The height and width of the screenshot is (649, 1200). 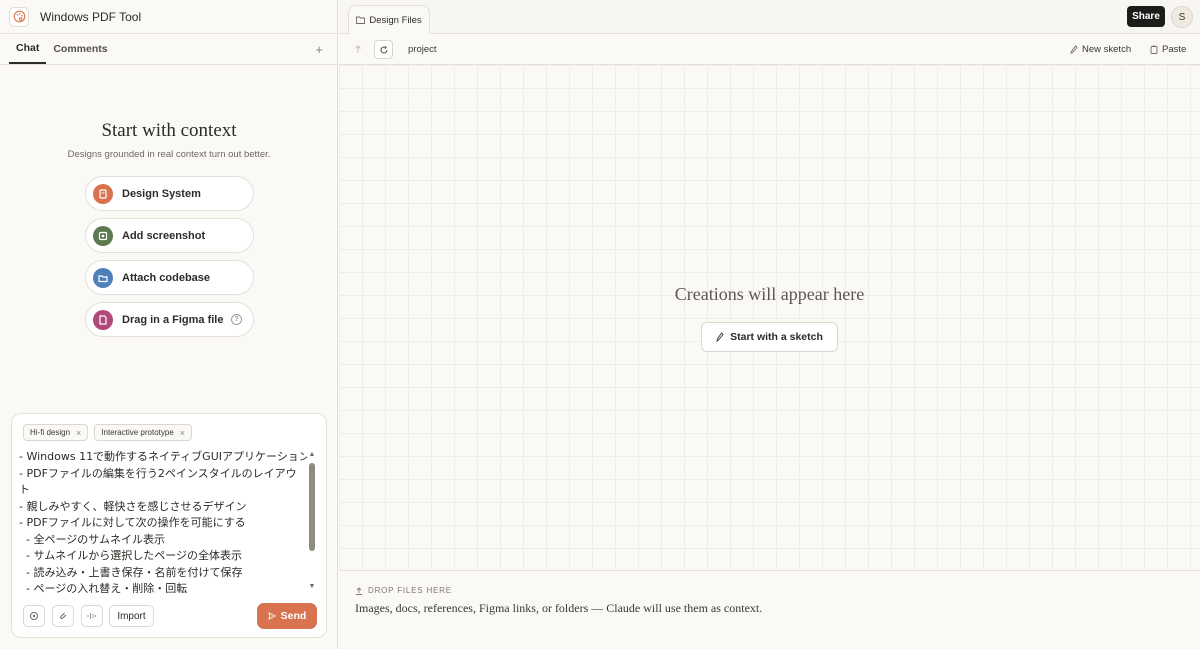 I want to click on add-screenshot-button: Add screenshot, so click(x=169, y=235).